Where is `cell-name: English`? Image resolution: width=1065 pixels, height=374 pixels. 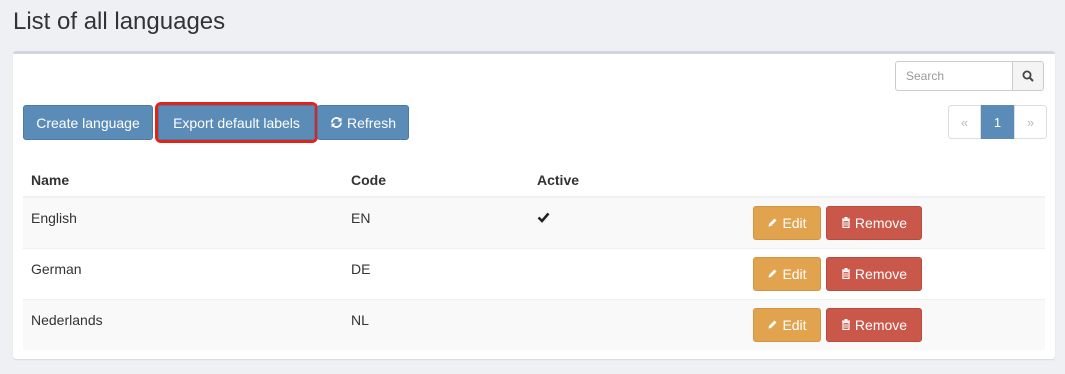 cell-name: English is located at coordinates (183, 222).